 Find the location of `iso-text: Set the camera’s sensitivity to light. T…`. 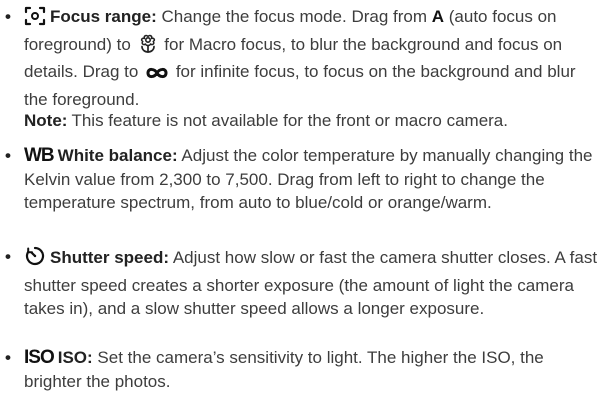

iso-text: Set the camera’s sensitivity to light. T… is located at coordinates (284, 369).